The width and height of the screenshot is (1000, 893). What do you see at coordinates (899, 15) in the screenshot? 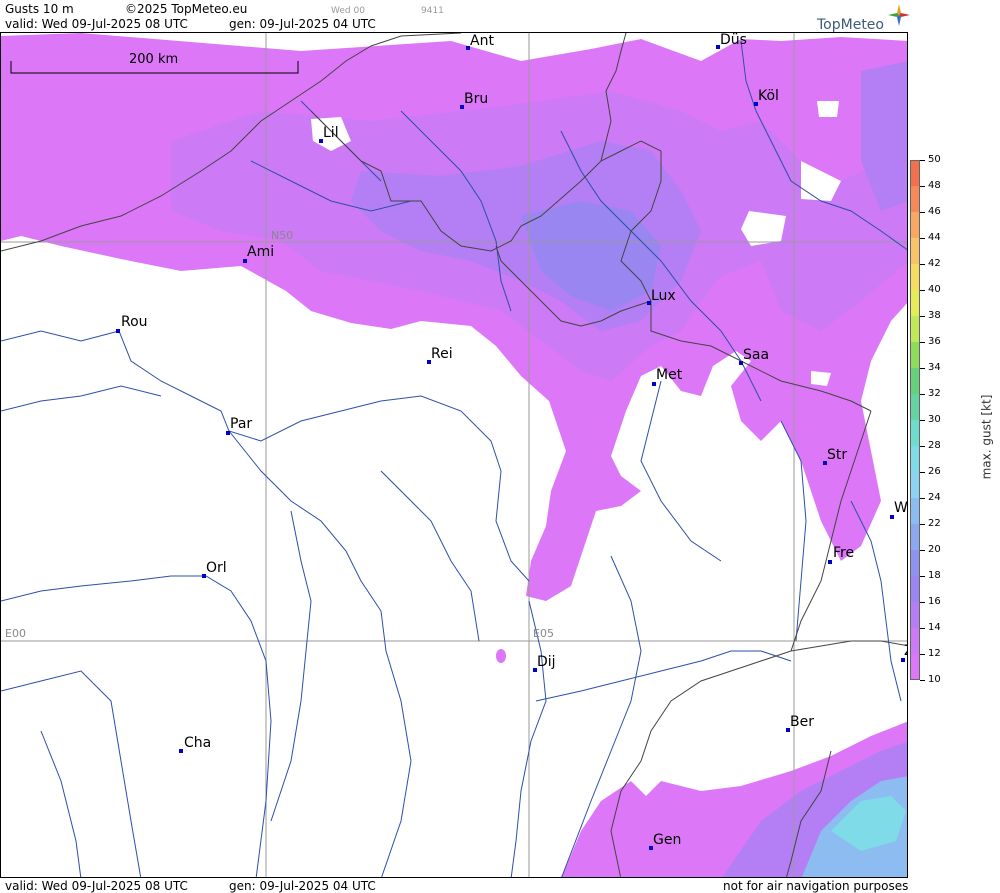
I see `compass-star-icon` at bounding box center [899, 15].